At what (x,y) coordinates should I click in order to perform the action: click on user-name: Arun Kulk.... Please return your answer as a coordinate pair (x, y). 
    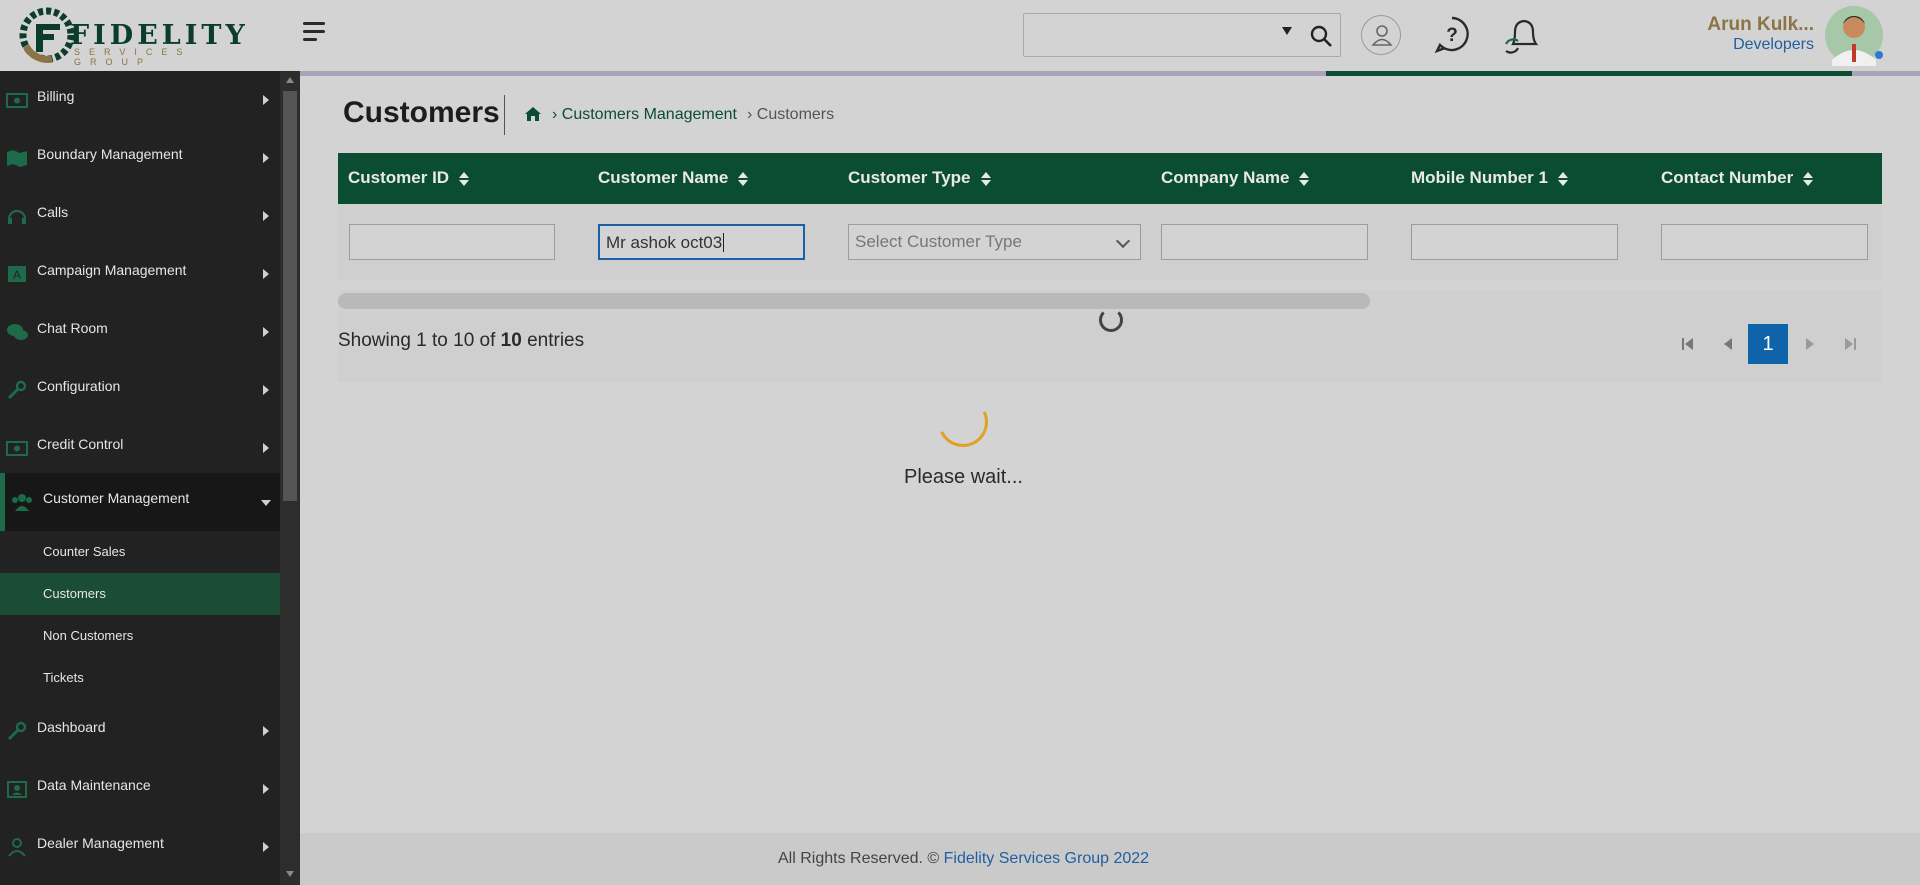
    Looking at the image, I should click on (1760, 25).